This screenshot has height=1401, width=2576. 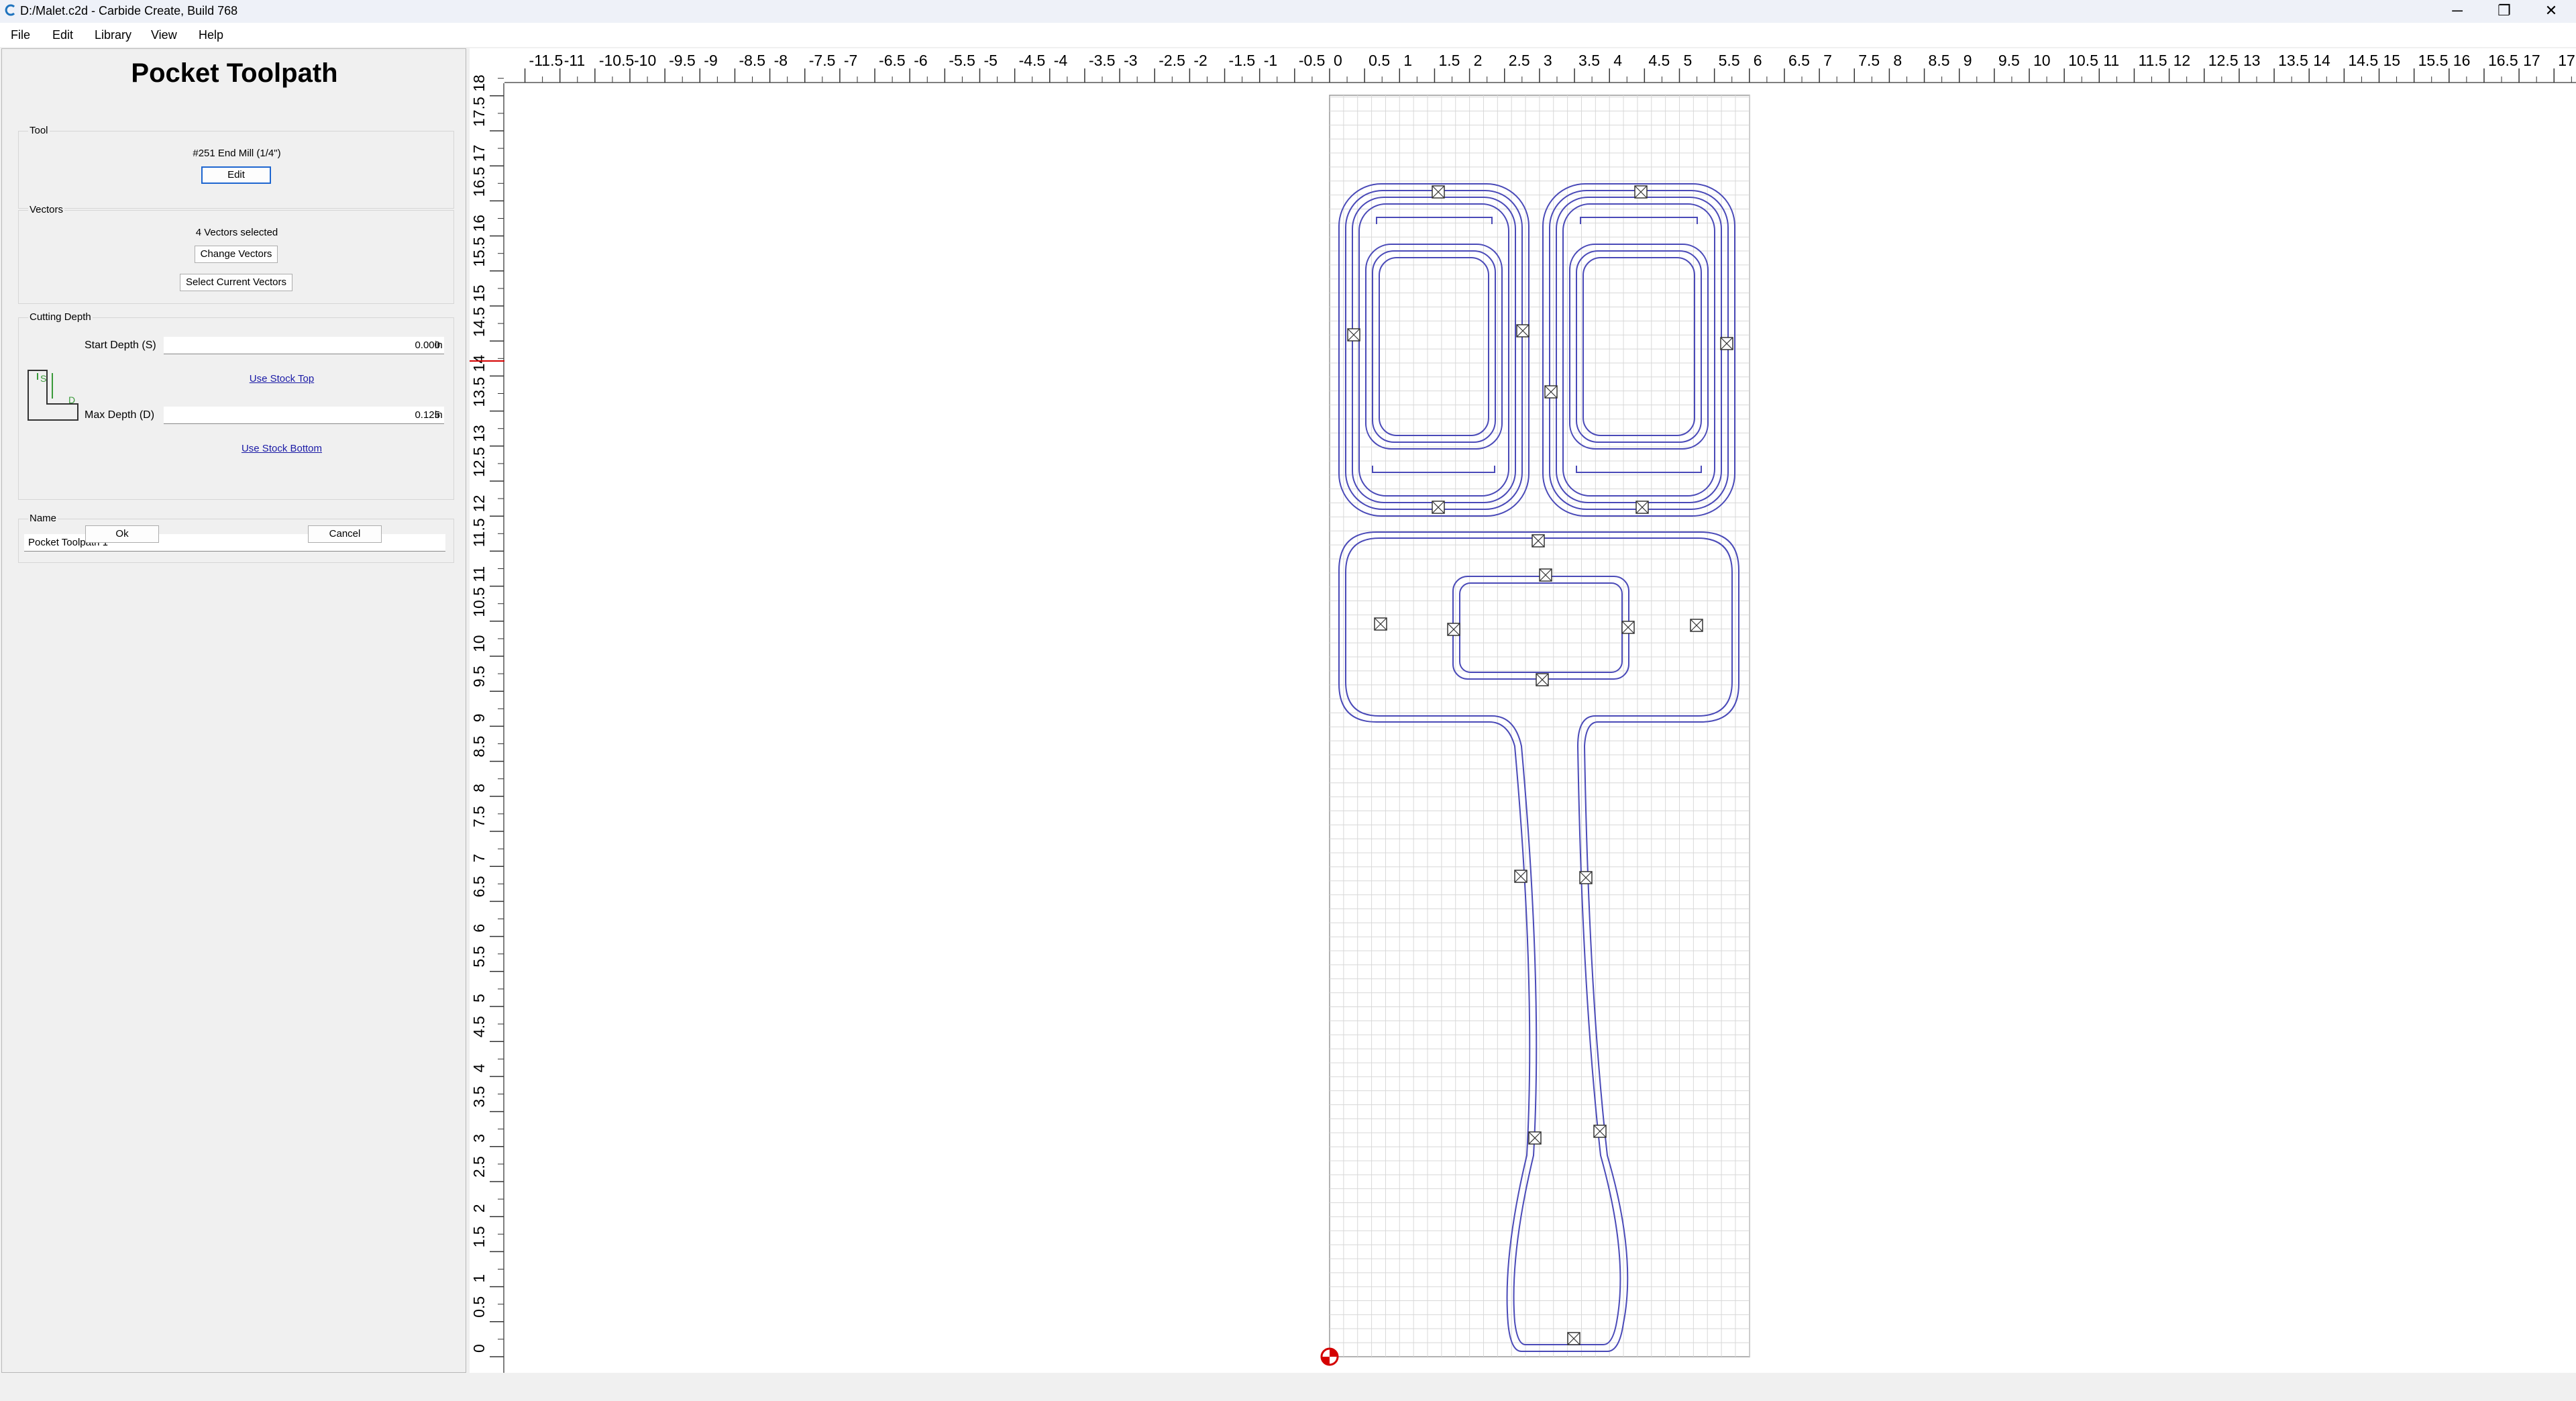 What do you see at coordinates (2083, 60) in the screenshot?
I see `ruler-x-label: 10.5` at bounding box center [2083, 60].